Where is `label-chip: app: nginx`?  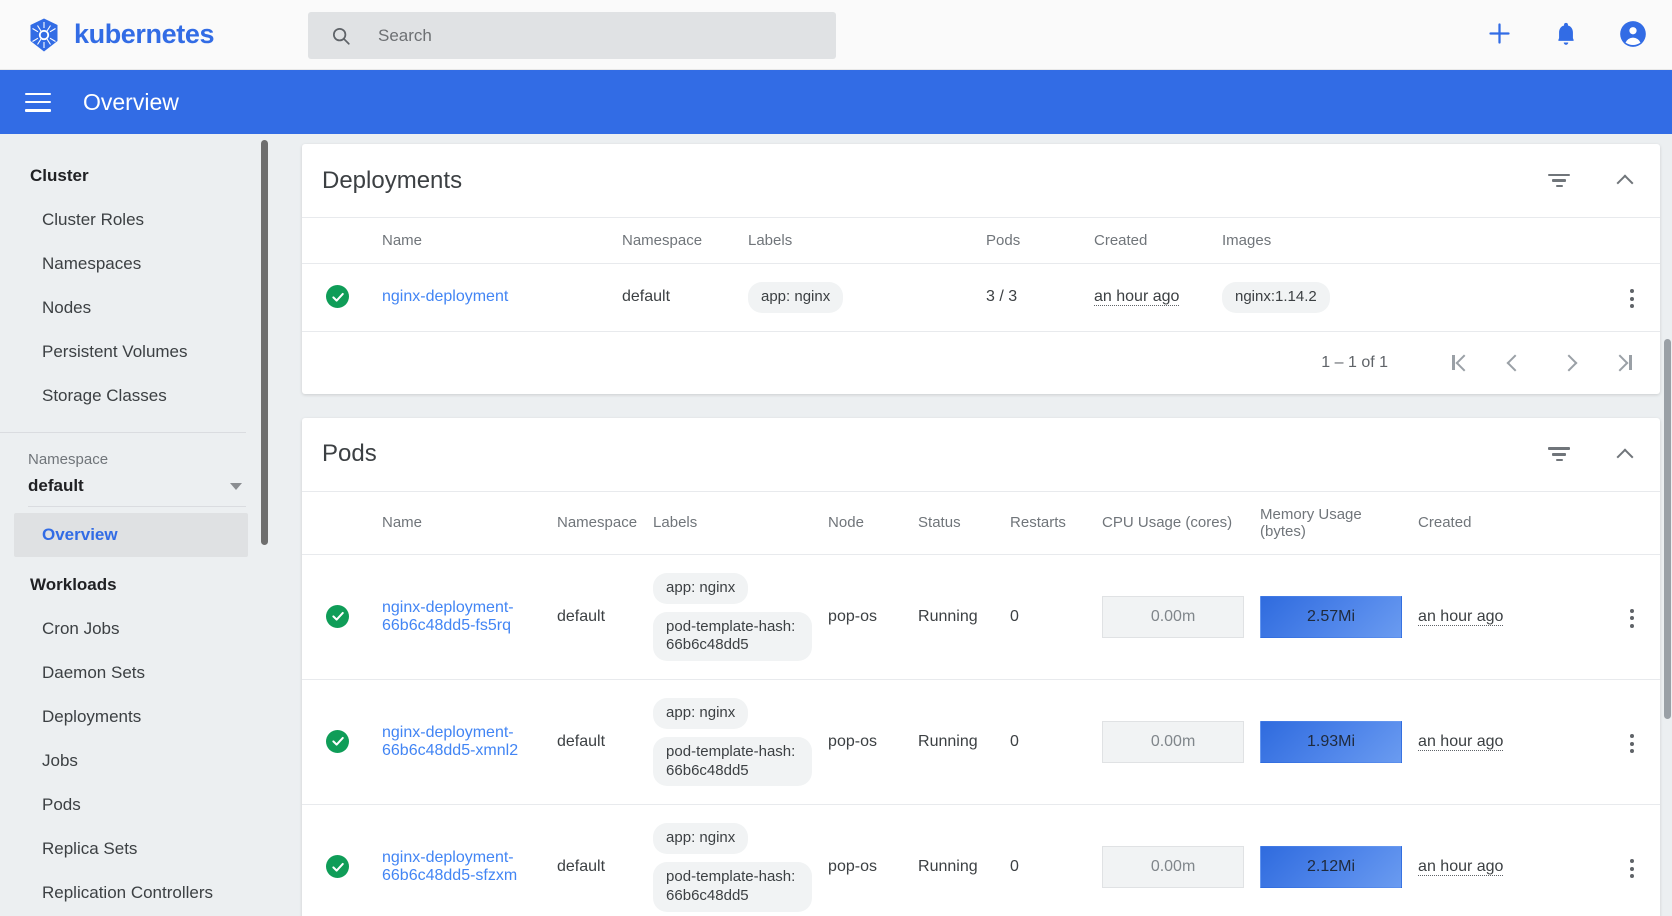
label-chip: app: nginx is located at coordinates (701, 713).